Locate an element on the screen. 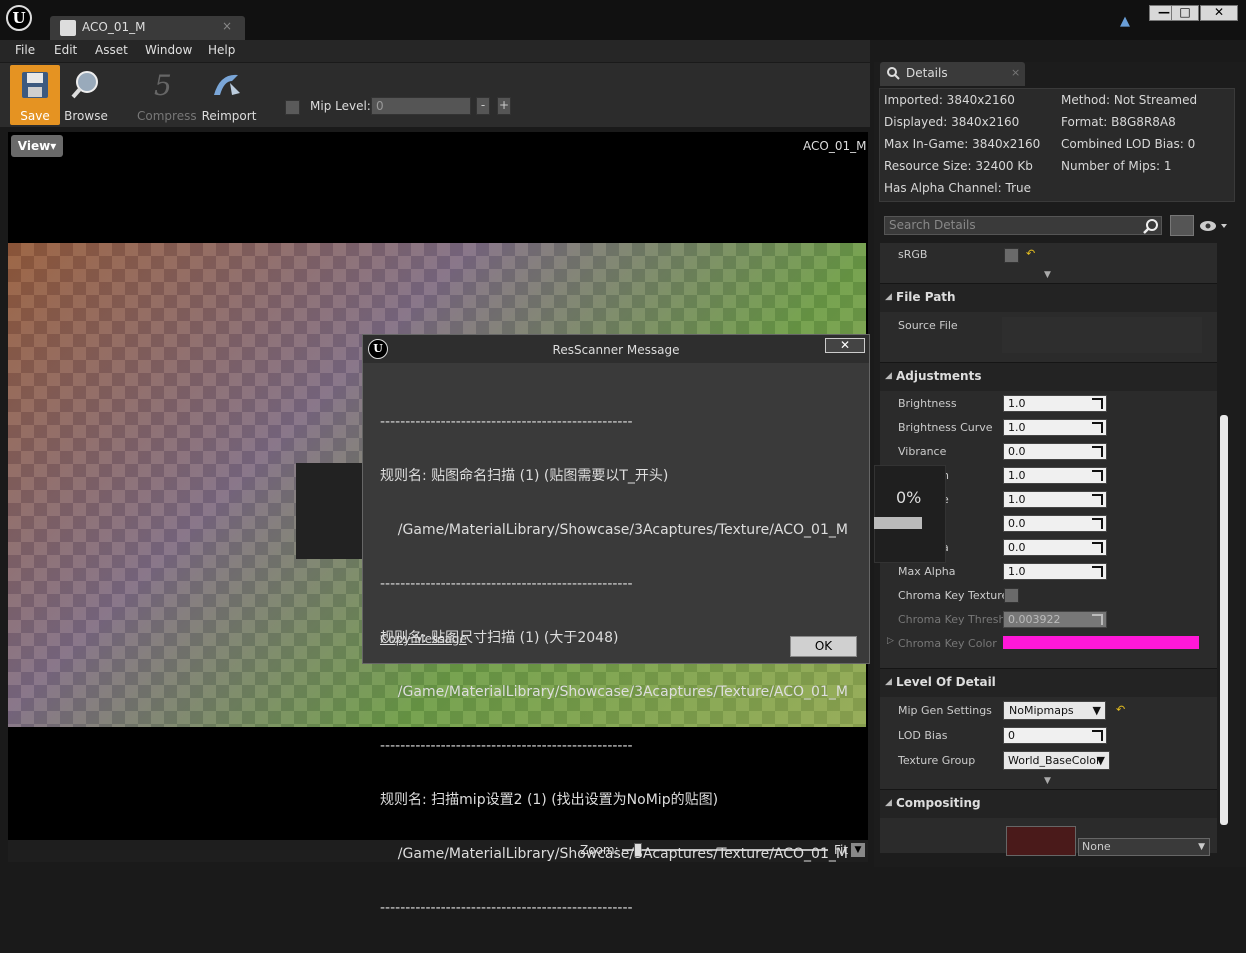 The height and width of the screenshot is (953, 1246). mip-minus-button: - is located at coordinates (483, 106).